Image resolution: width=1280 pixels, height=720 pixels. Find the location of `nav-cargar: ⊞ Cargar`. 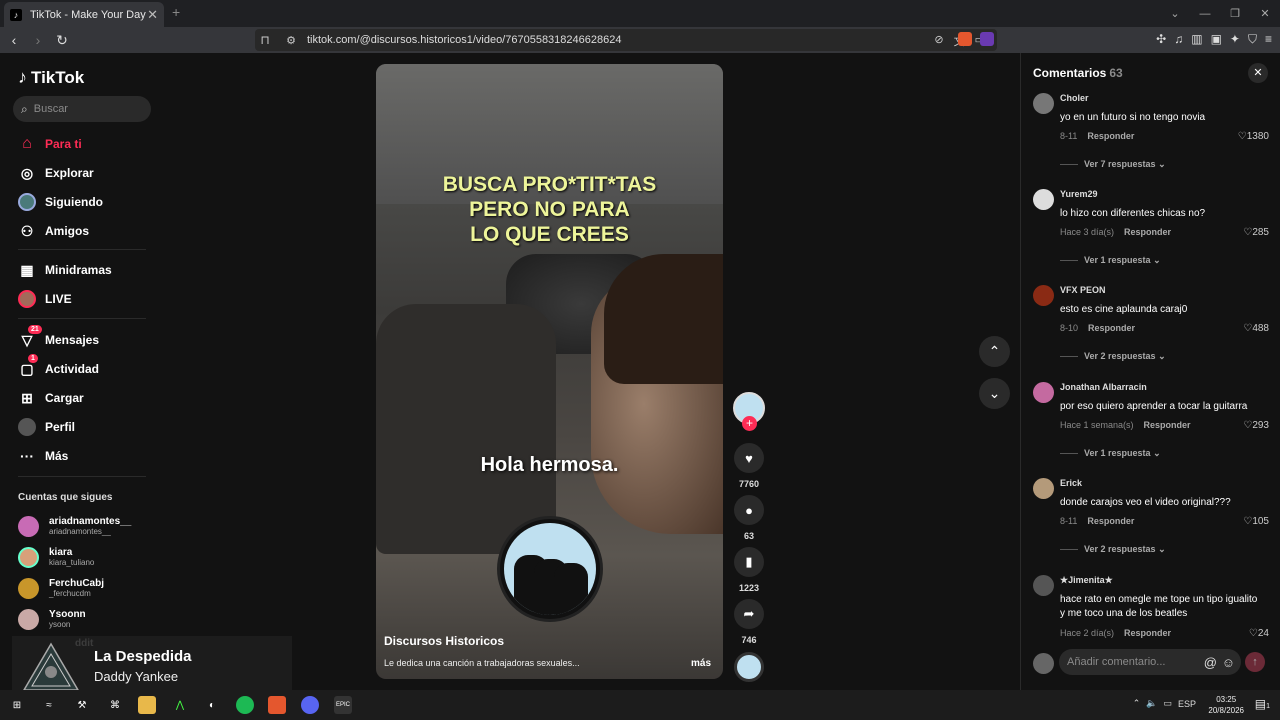

nav-cargar: ⊞ Cargar is located at coordinates (51, 398).